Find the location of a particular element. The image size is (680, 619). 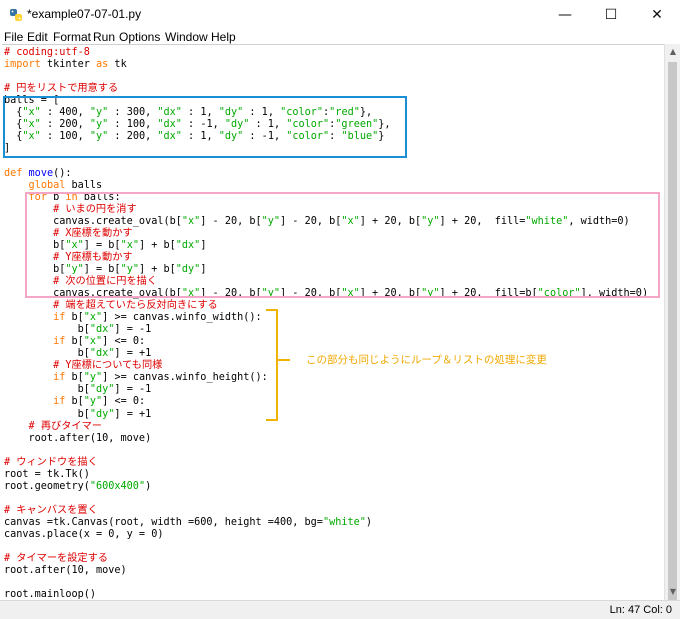

code-line: b["dy"] = +1 is located at coordinates (78, 414).